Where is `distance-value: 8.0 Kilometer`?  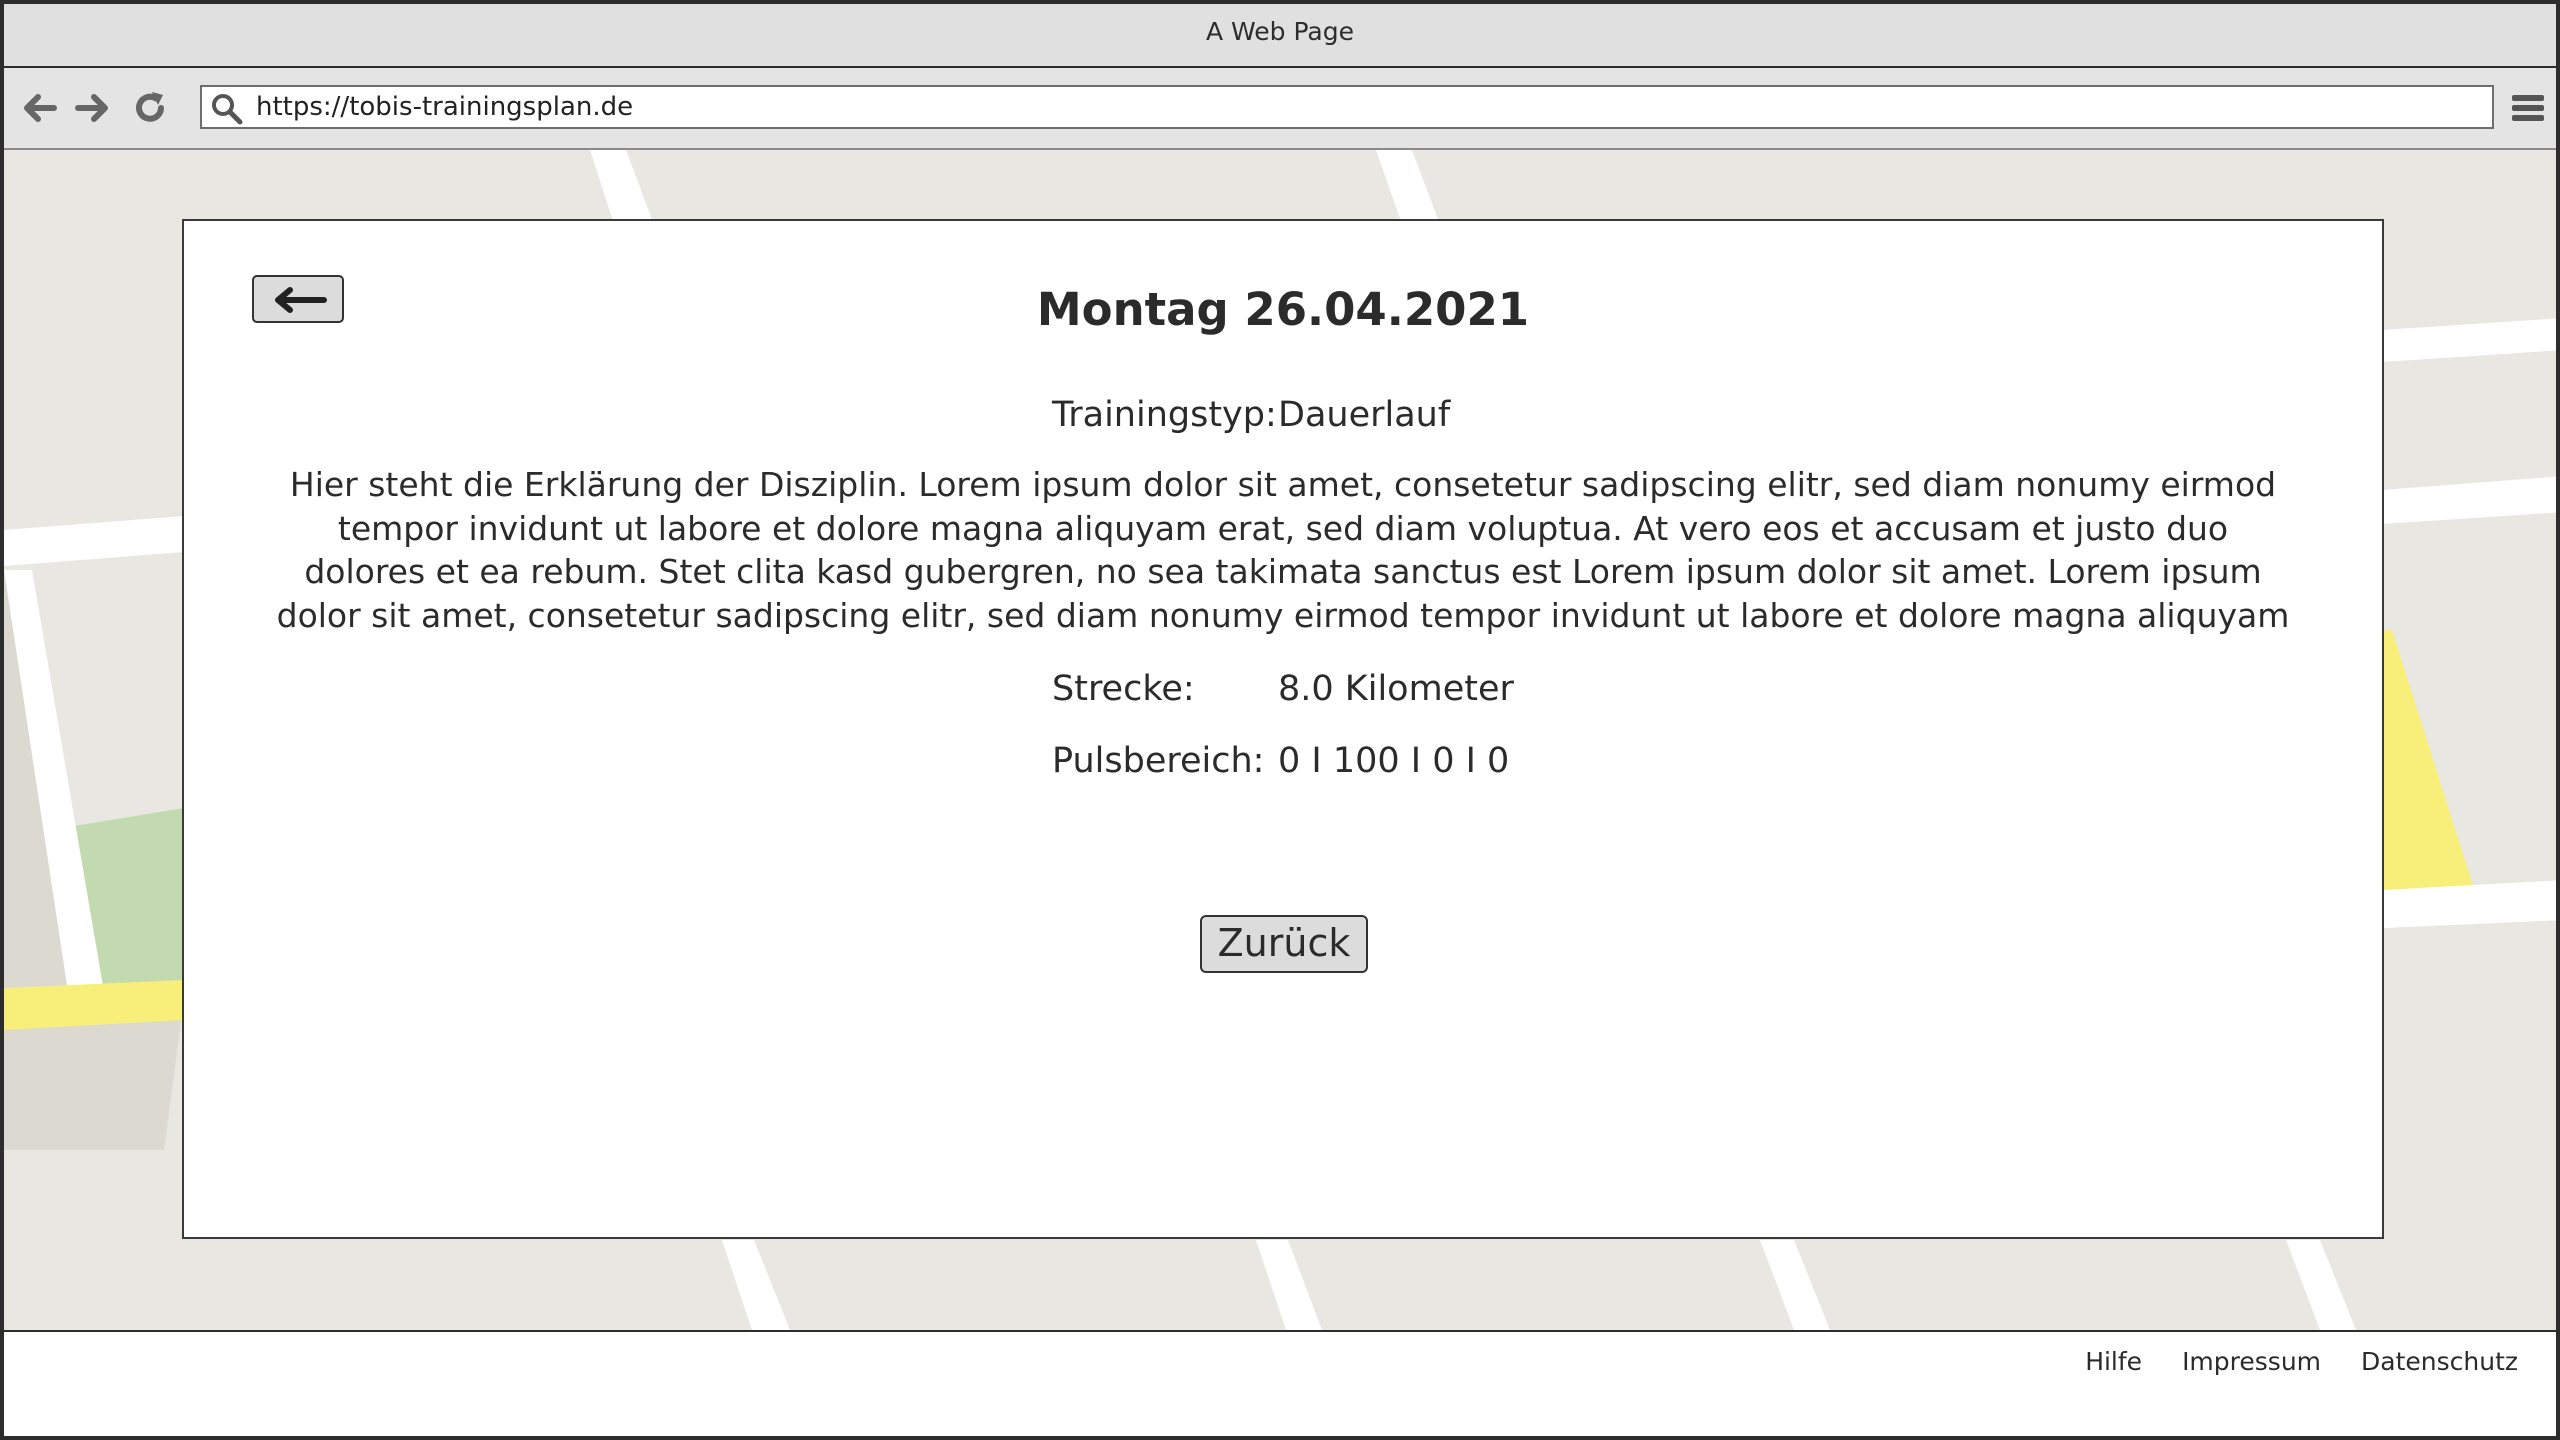 distance-value: 8.0 Kilometer is located at coordinates (1396, 689).